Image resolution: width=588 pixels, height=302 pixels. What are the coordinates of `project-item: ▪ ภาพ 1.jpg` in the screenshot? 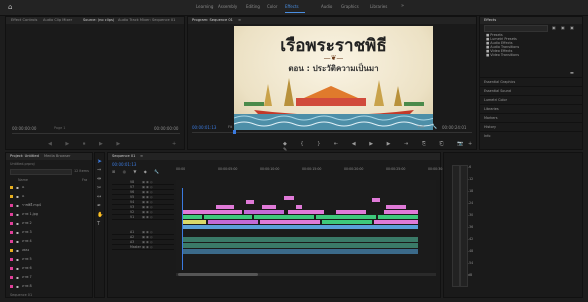 It's located at (50, 215).